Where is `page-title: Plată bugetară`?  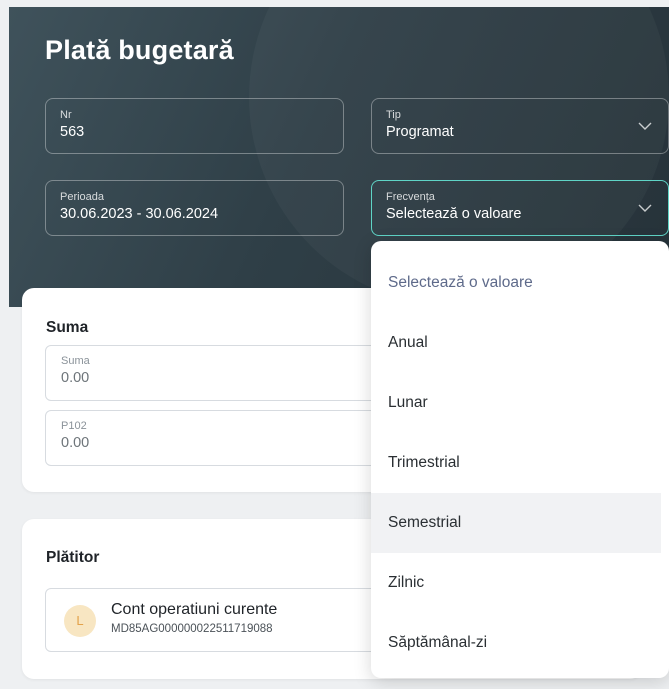
page-title: Plată bugetară is located at coordinates (139, 50).